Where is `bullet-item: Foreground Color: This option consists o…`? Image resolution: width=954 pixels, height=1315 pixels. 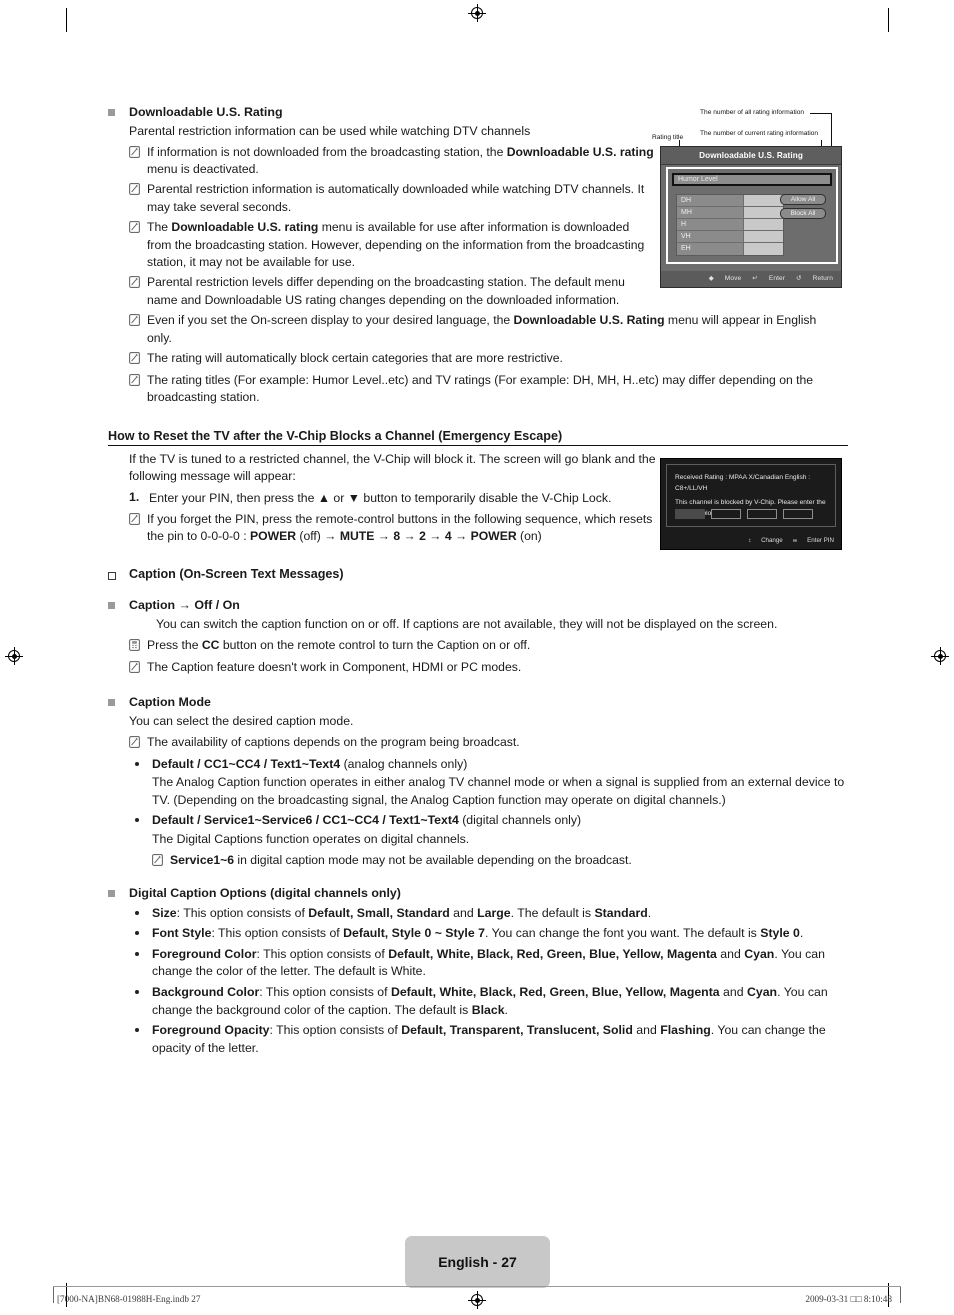 bullet-item: Foreground Color: This option consists o… is located at coordinates (484, 963).